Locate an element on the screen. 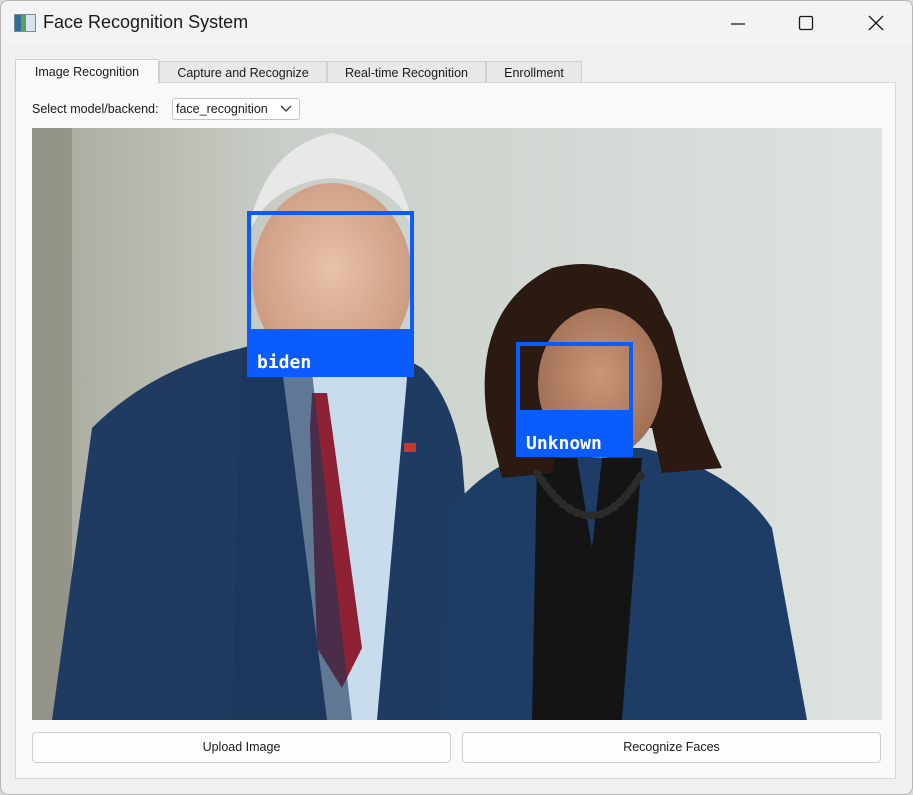 Image resolution: width=913 pixels, height=795 pixels. face-label-2: Unknown is located at coordinates (564, 443).